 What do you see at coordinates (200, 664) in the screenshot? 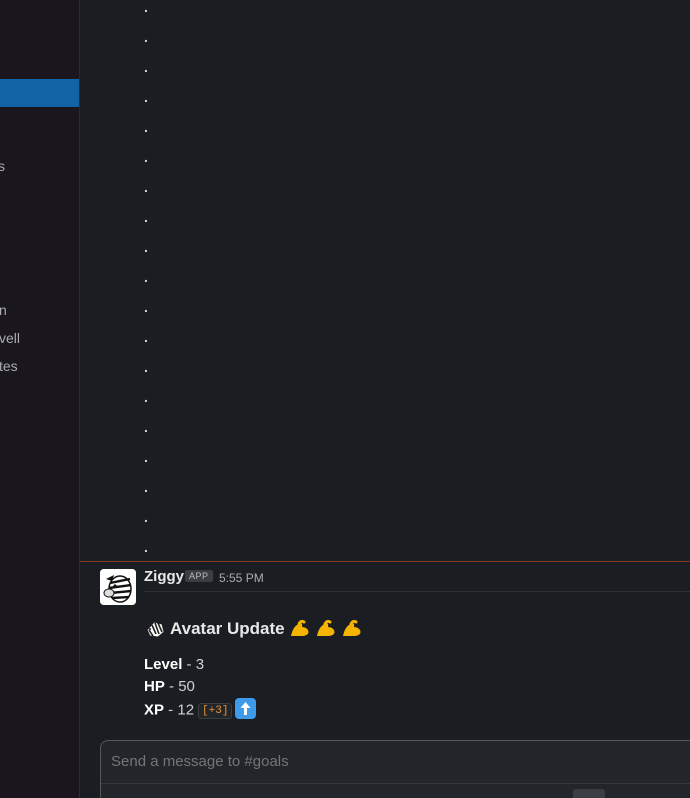
I see `stat-value: 3` at bounding box center [200, 664].